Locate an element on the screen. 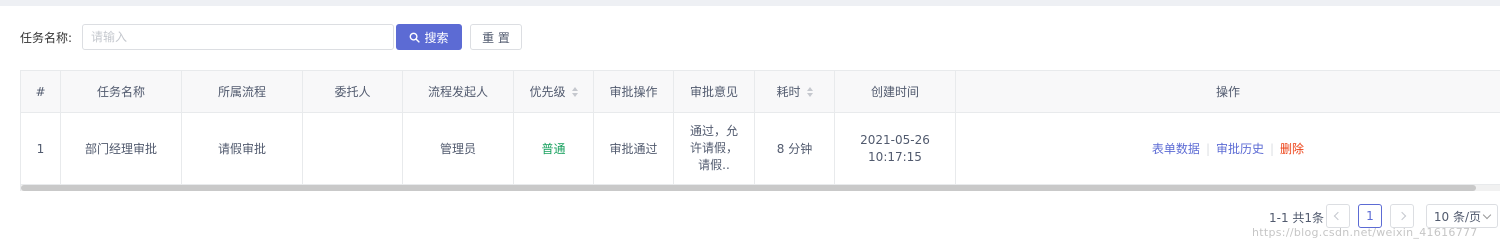 The height and width of the screenshot is (248, 1500). chevron-right-icon is located at coordinates (1402, 216).